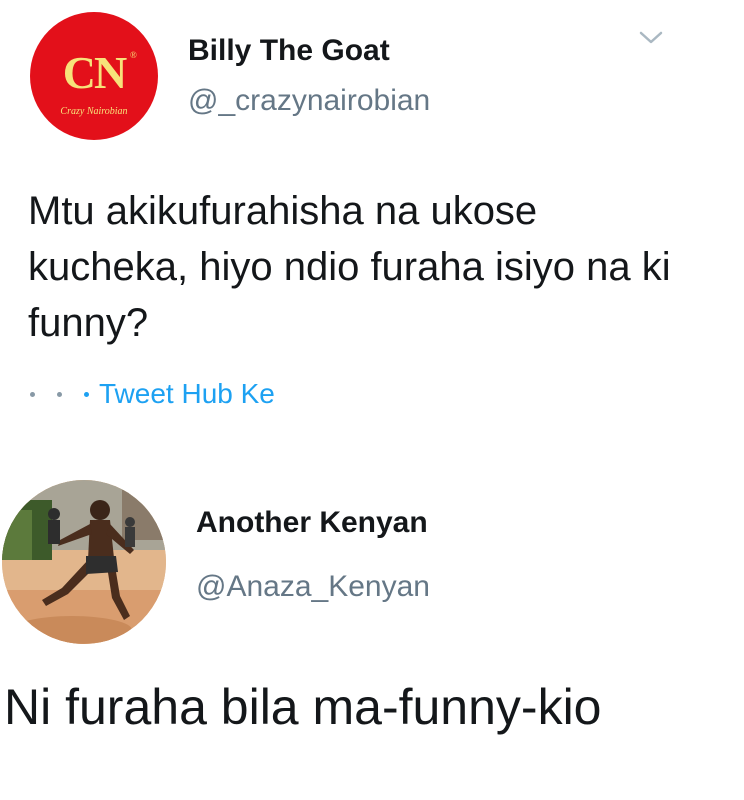  Describe the element at coordinates (133, 55) in the screenshot. I see `registered-icon: ®` at that location.